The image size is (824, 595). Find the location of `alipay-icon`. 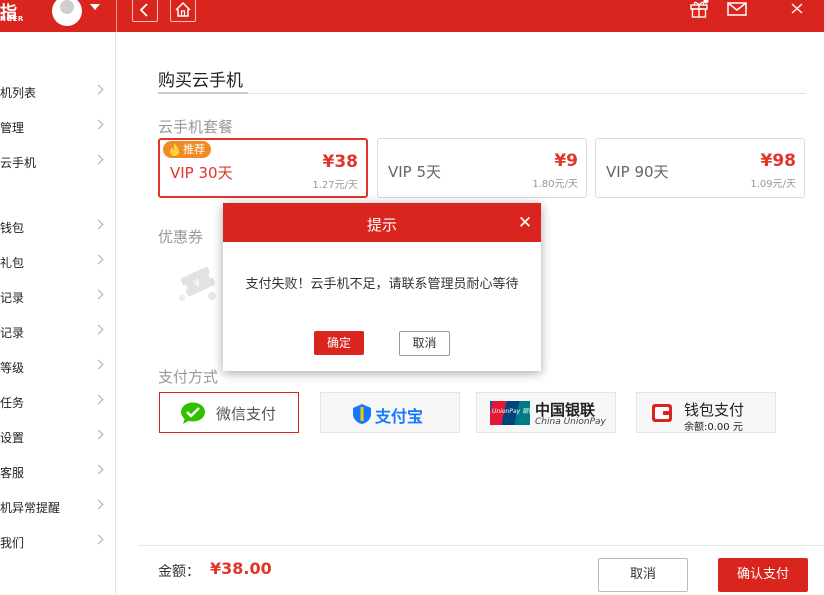

alipay-icon is located at coordinates (362, 414).